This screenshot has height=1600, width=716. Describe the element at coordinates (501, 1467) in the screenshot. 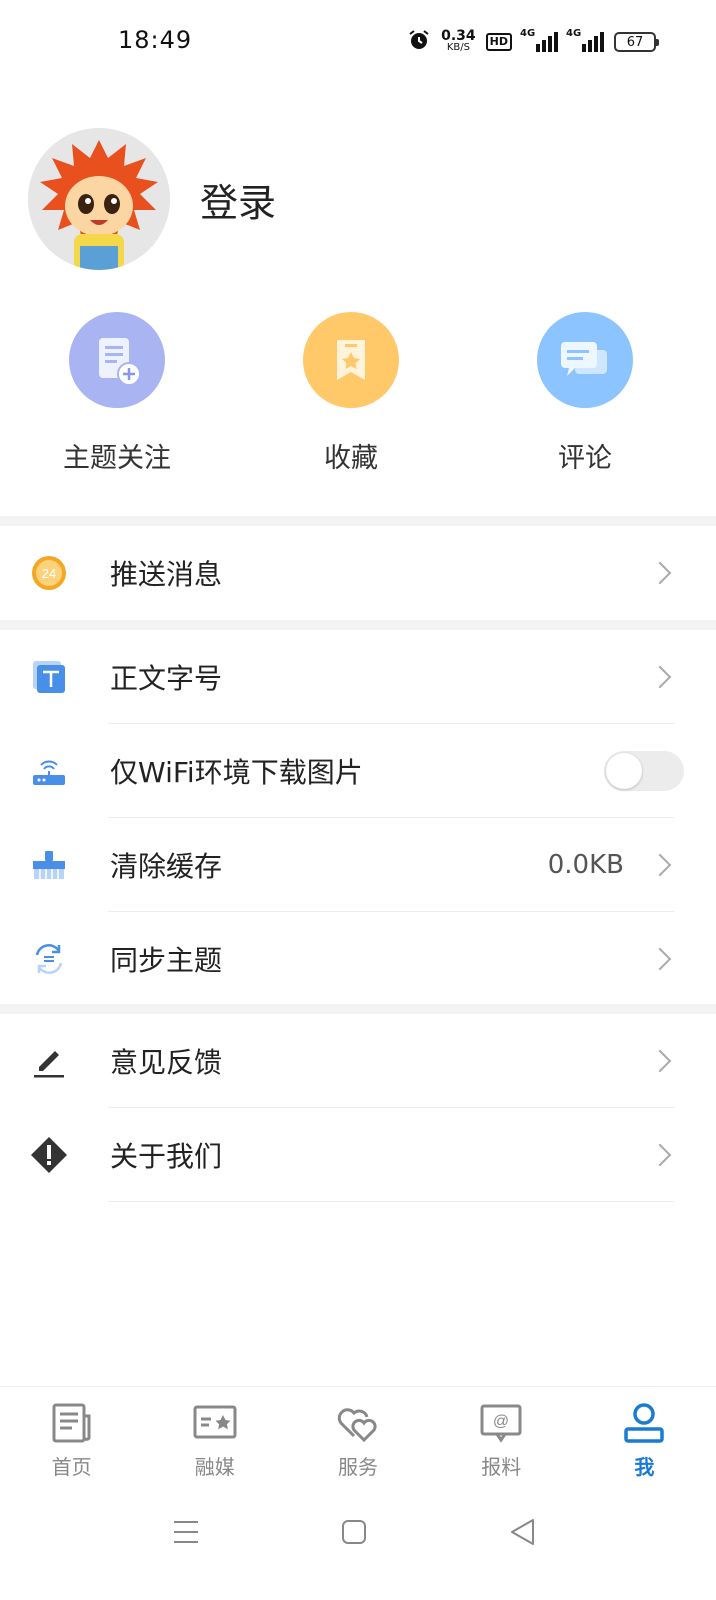

I see `nav-label: 报料` at that location.